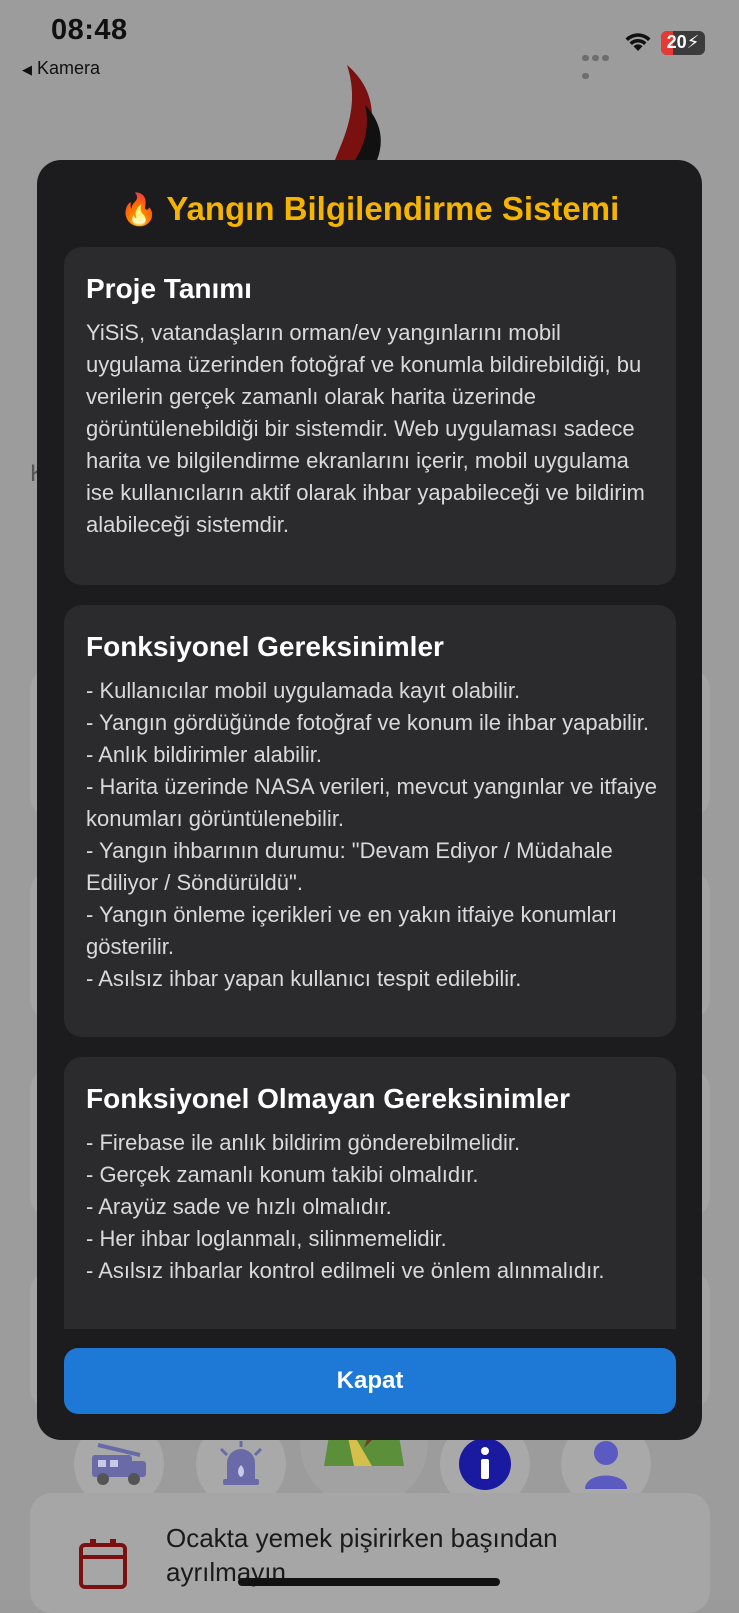  What do you see at coordinates (369, 1582) in the screenshot?
I see `home-indicator` at bounding box center [369, 1582].